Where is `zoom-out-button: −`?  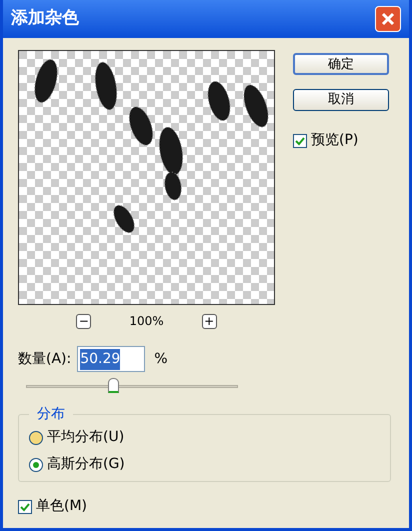
zoom-out-button: − is located at coordinates (84, 321).